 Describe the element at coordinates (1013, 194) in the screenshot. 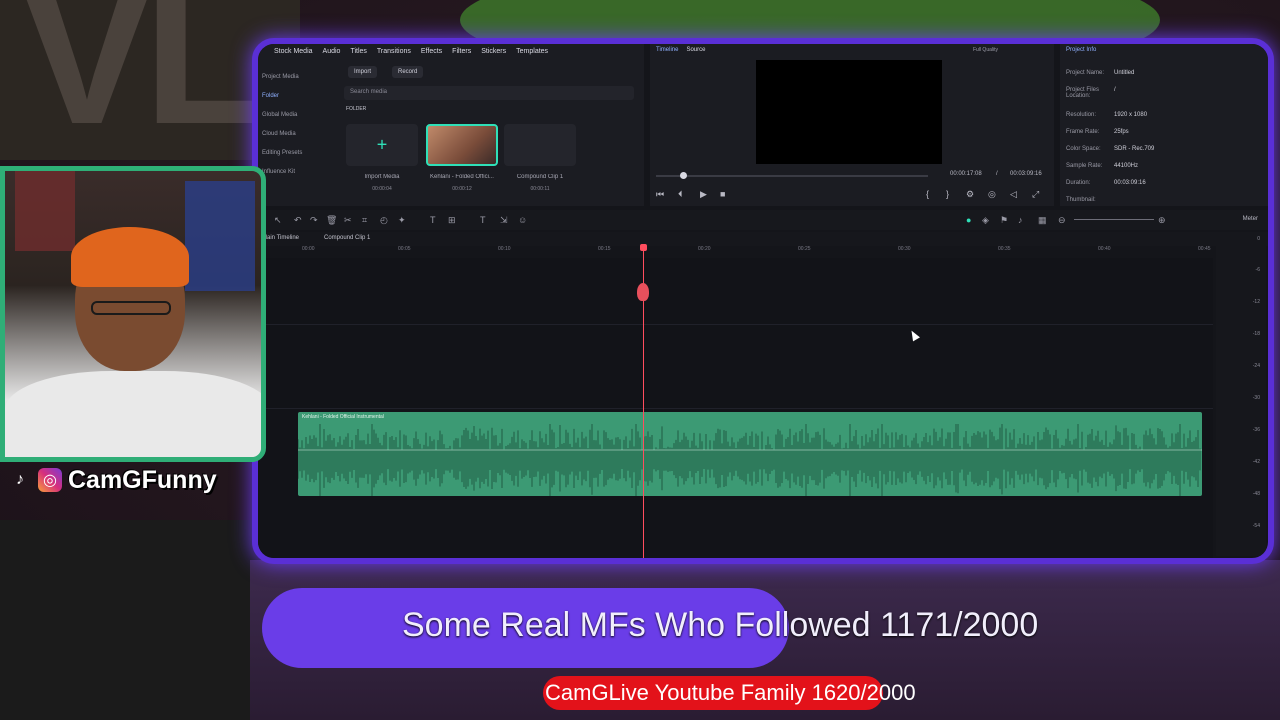

I see `volume-icon: ◁` at that location.